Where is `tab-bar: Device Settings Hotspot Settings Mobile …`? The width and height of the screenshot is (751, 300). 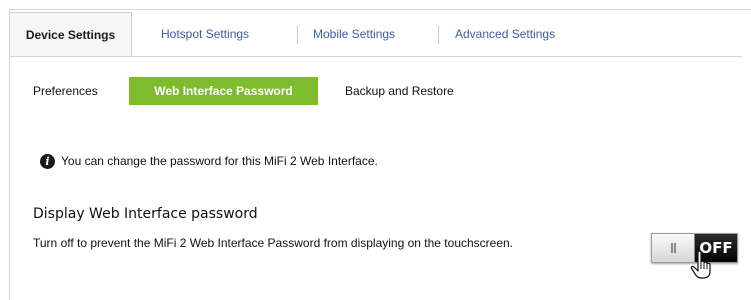 tab-bar: Device Settings Hotspot Settings Mobile … is located at coordinates (375, 34).